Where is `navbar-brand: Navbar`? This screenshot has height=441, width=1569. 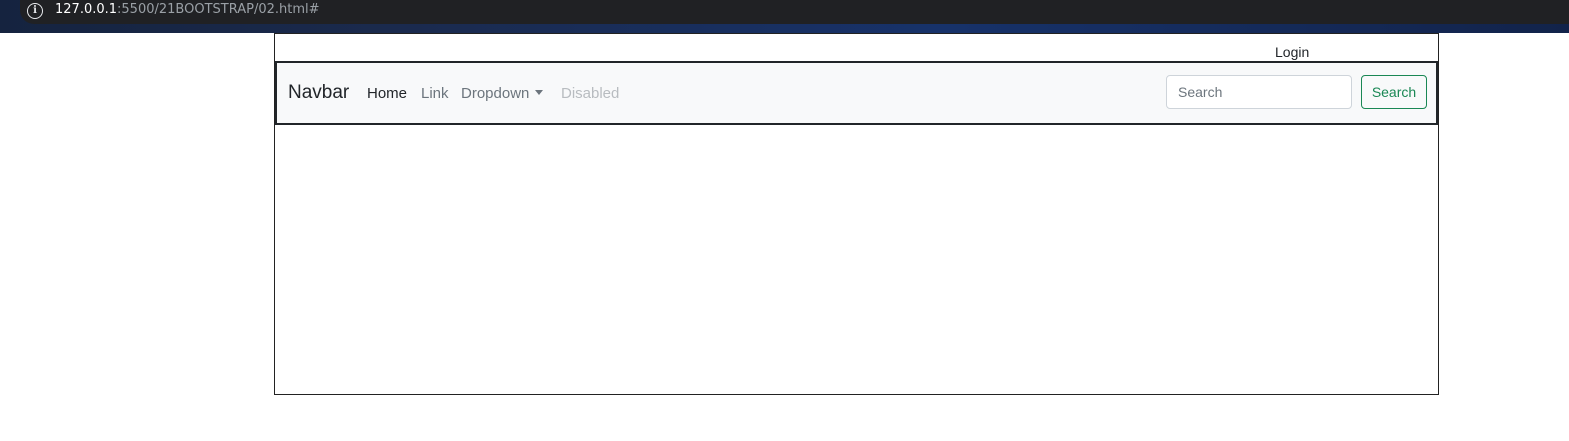 navbar-brand: Navbar is located at coordinates (318, 93).